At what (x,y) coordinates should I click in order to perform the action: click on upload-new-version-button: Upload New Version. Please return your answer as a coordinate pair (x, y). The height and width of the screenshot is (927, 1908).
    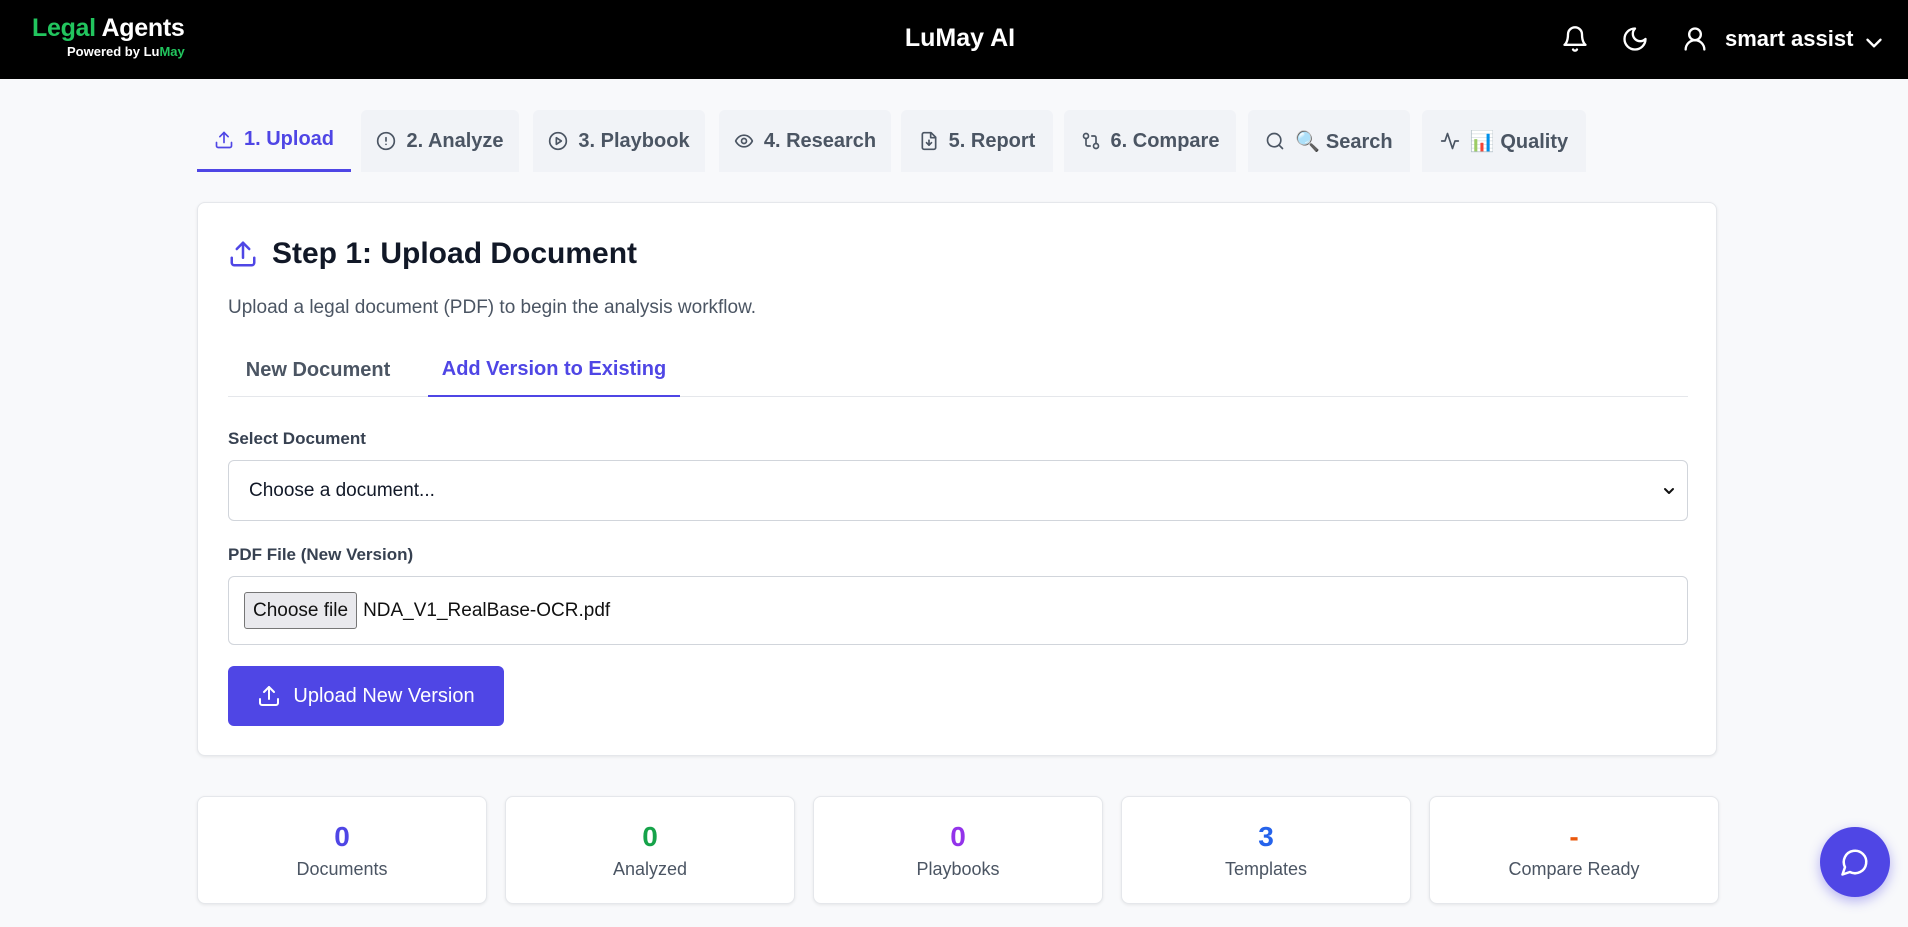
    Looking at the image, I should click on (366, 696).